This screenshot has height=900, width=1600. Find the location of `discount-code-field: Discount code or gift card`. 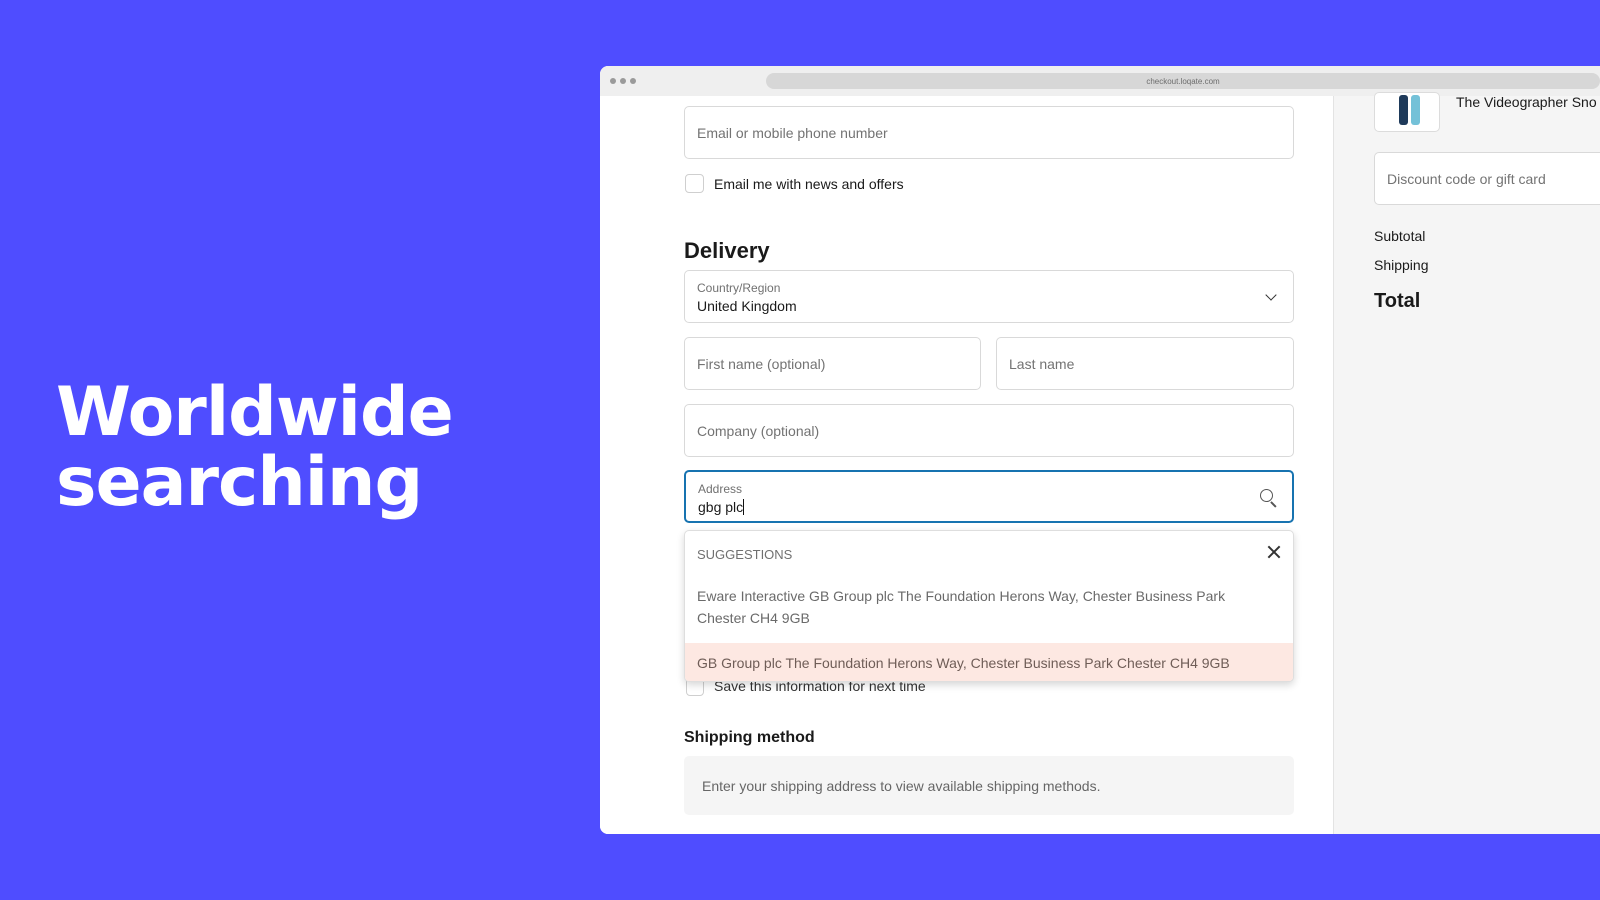

discount-code-field: Discount code or gift card is located at coordinates (1487, 178).